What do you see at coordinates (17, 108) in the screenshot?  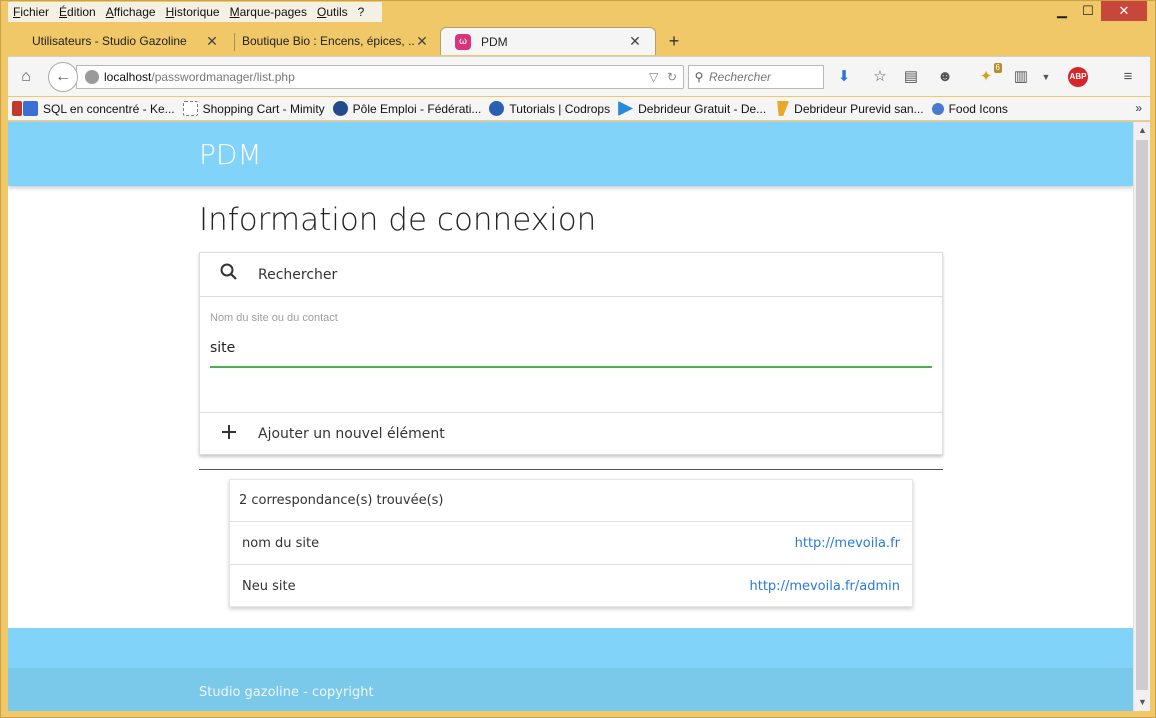 I see `sj-favicon-icon` at bounding box center [17, 108].